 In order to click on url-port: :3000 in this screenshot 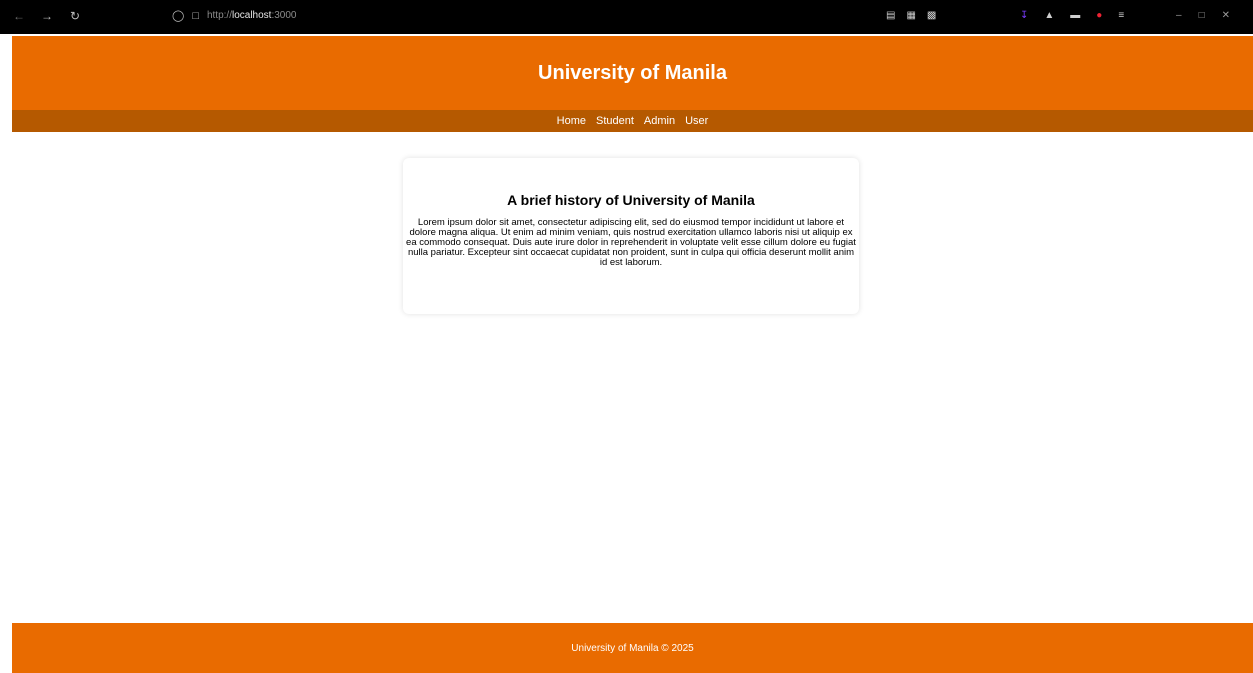, I will do `click(284, 15)`.